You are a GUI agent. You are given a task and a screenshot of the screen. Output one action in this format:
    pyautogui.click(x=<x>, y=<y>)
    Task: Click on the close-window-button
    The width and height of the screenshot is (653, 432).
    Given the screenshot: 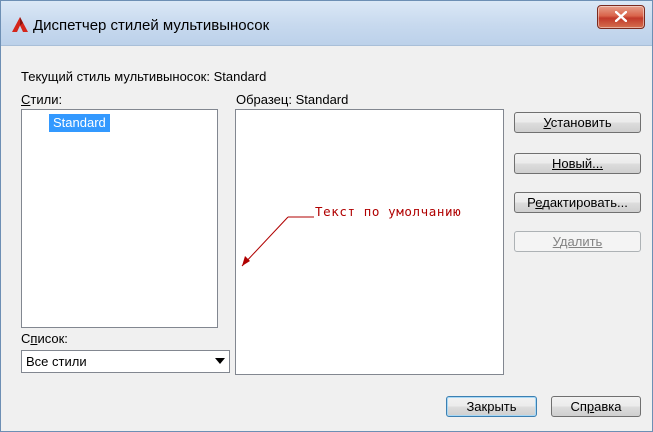 What is the action you would take?
    pyautogui.click(x=621, y=17)
    